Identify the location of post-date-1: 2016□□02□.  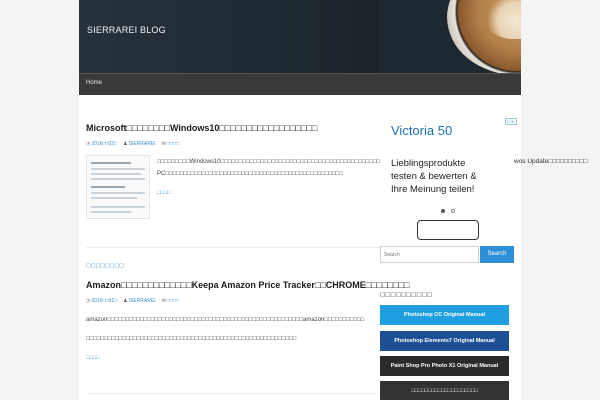
(104, 144).